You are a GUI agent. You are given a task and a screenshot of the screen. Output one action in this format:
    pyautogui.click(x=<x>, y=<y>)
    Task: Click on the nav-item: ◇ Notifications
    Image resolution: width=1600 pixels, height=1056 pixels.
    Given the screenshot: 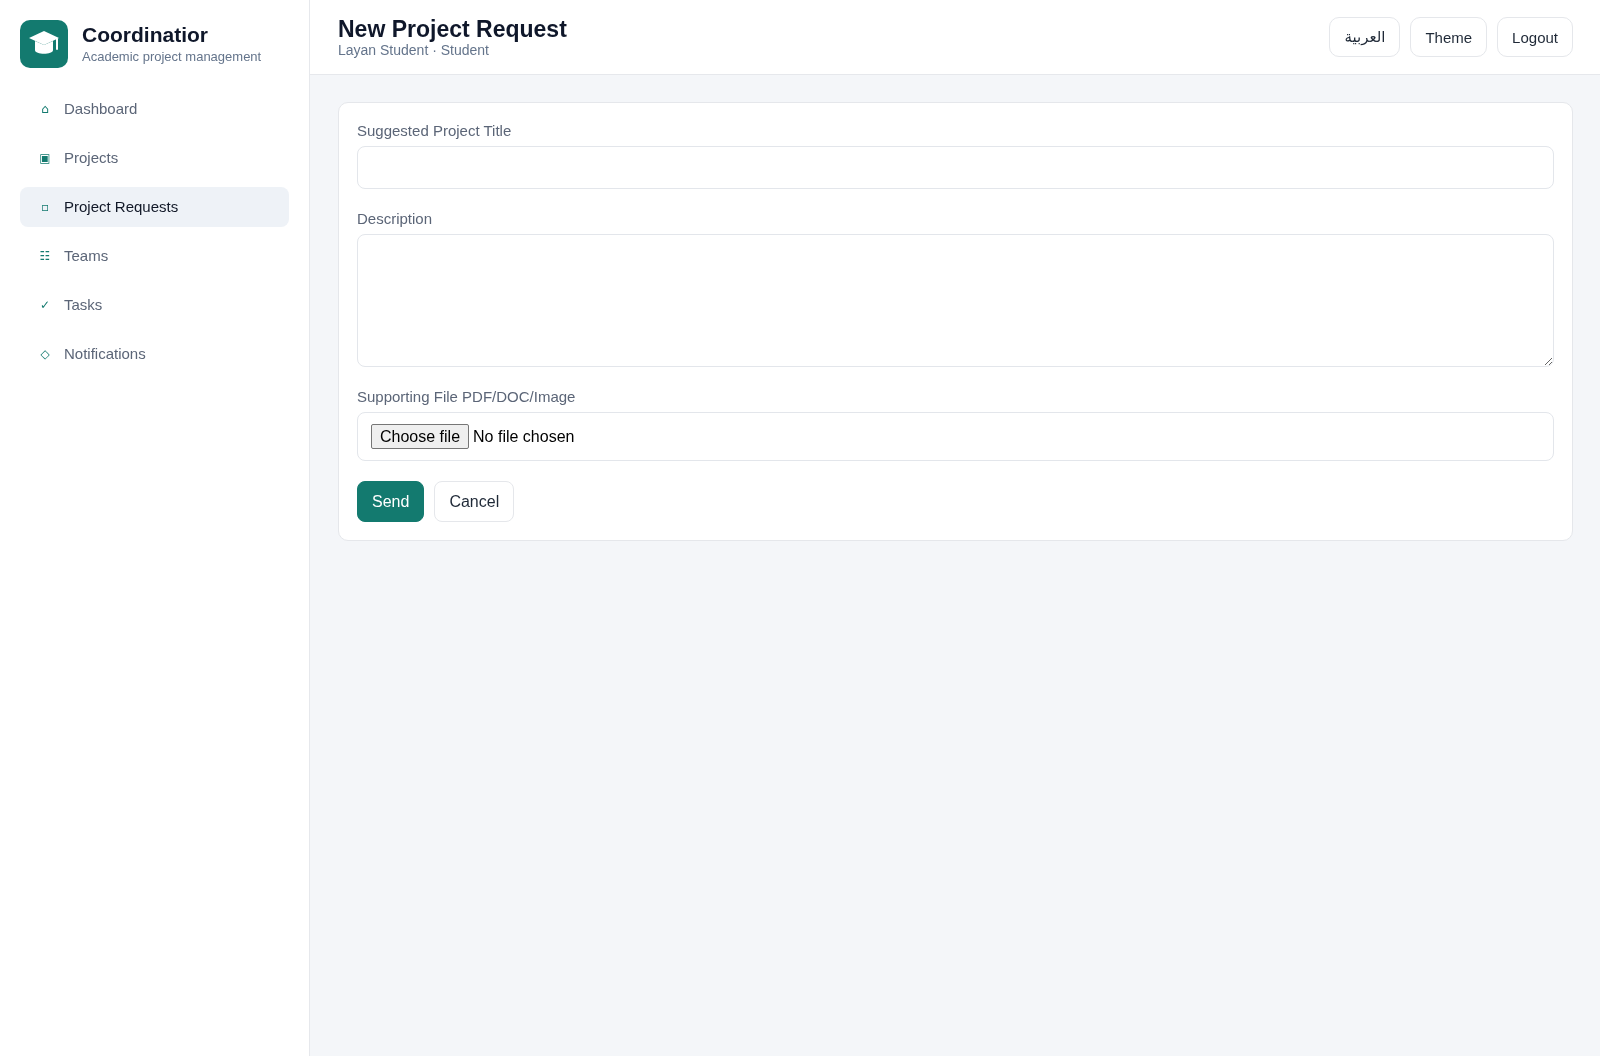 What is the action you would take?
    pyautogui.click(x=154, y=354)
    